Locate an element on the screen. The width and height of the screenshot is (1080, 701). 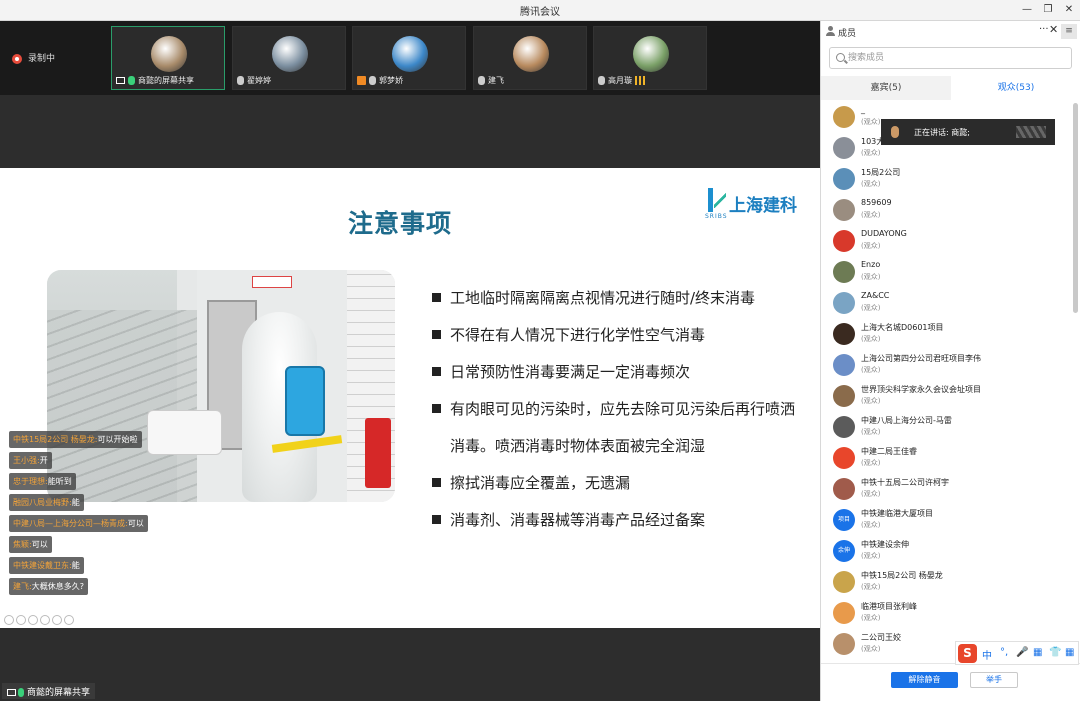
more-options-button: ··· is located at coordinates (1044, 29).